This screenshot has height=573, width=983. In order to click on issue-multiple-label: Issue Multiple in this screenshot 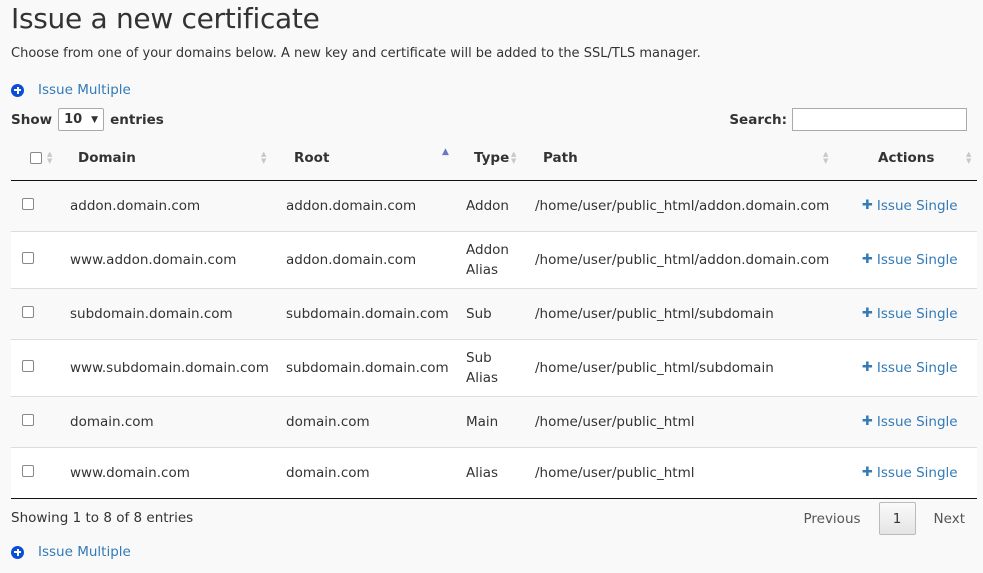, I will do `click(84, 552)`.